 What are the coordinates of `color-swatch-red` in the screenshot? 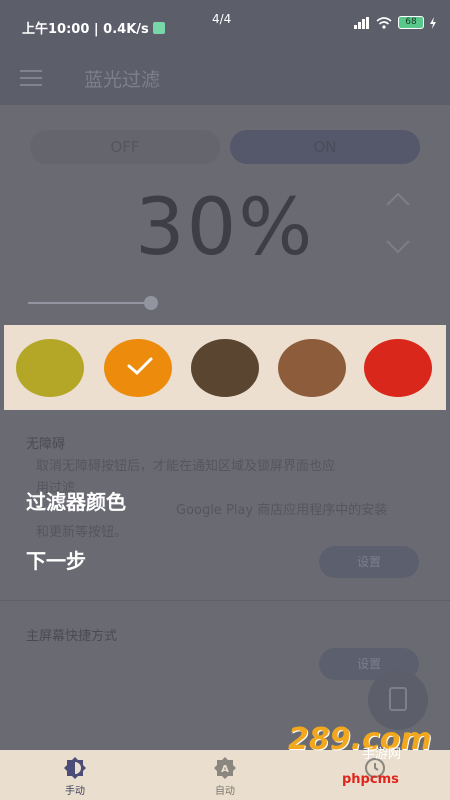 It's located at (398, 368).